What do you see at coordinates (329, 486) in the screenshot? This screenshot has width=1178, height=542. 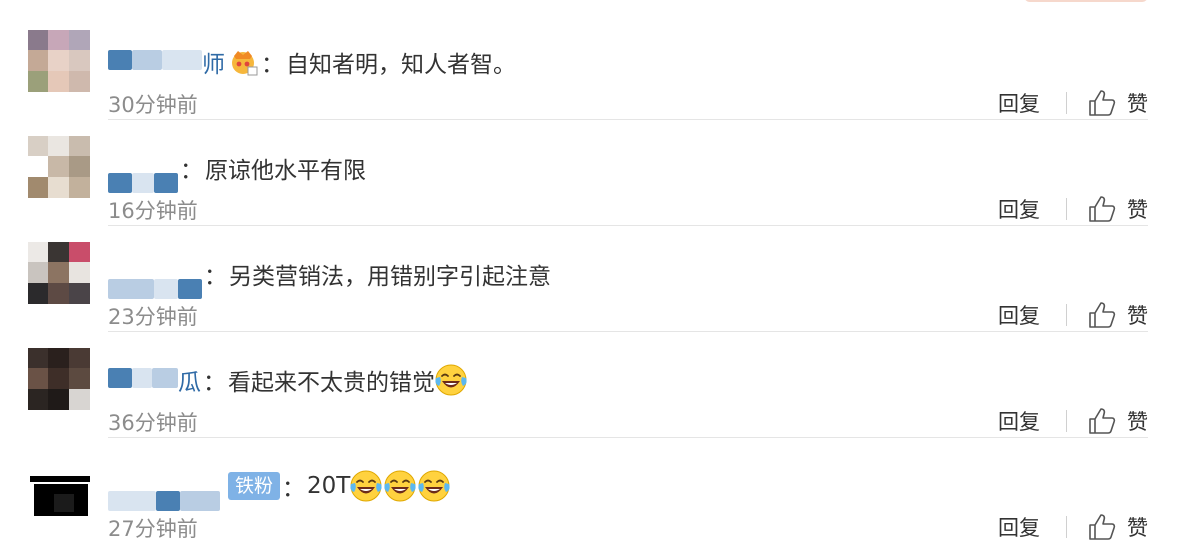 I see `comment-text: 20T` at bounding box center [329, 486].